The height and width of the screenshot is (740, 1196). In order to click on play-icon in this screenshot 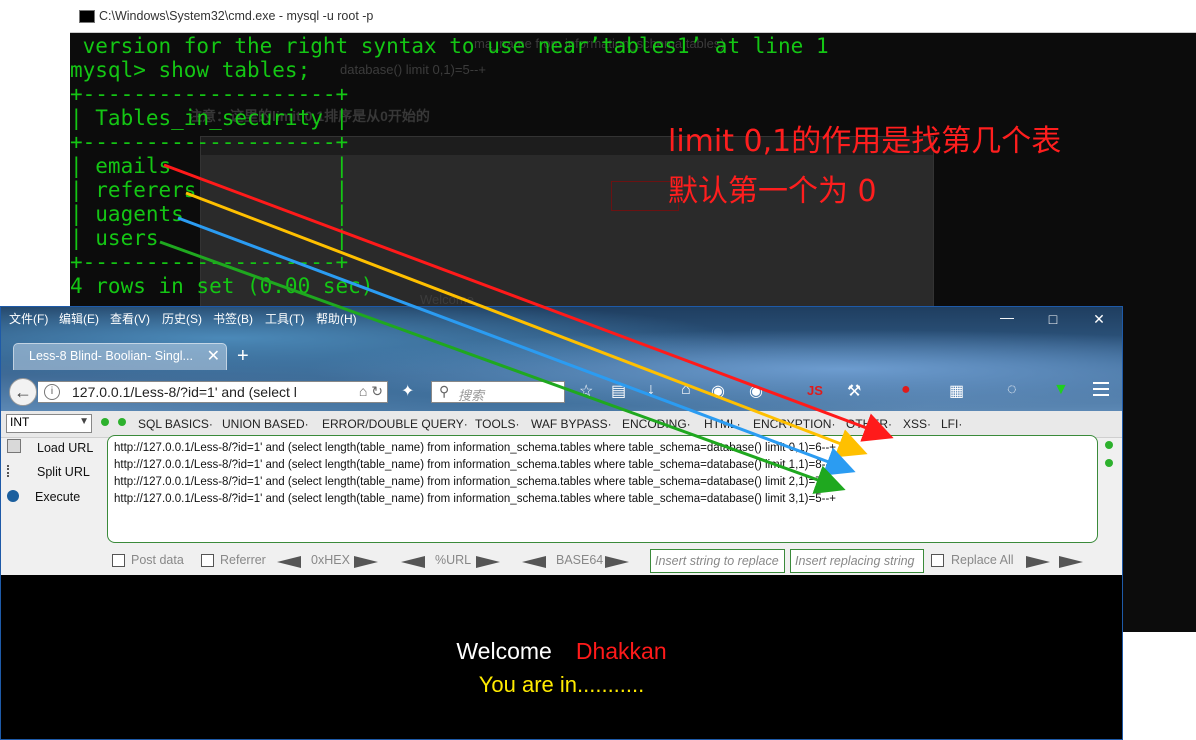, I will do `click(13, 496)`.